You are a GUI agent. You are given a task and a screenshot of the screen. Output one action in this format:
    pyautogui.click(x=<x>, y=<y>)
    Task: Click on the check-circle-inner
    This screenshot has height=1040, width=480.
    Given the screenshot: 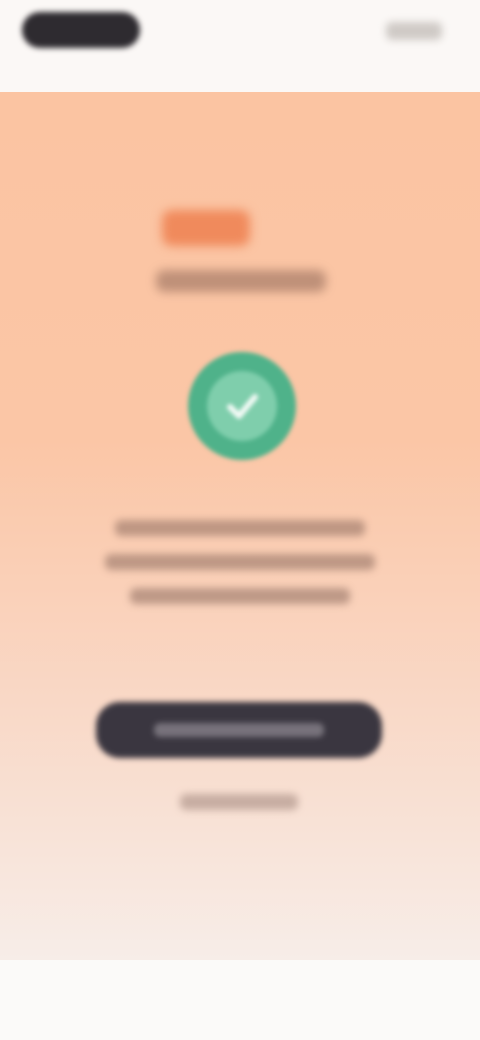 What is the action you would take?
    pyautogui.click(x=242, y=406)
    